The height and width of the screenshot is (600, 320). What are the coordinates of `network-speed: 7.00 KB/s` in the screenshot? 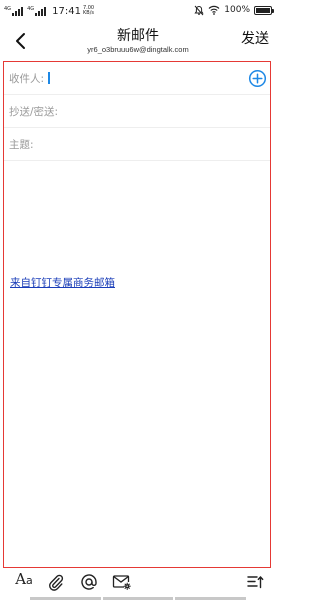 It's located at (88, 11).